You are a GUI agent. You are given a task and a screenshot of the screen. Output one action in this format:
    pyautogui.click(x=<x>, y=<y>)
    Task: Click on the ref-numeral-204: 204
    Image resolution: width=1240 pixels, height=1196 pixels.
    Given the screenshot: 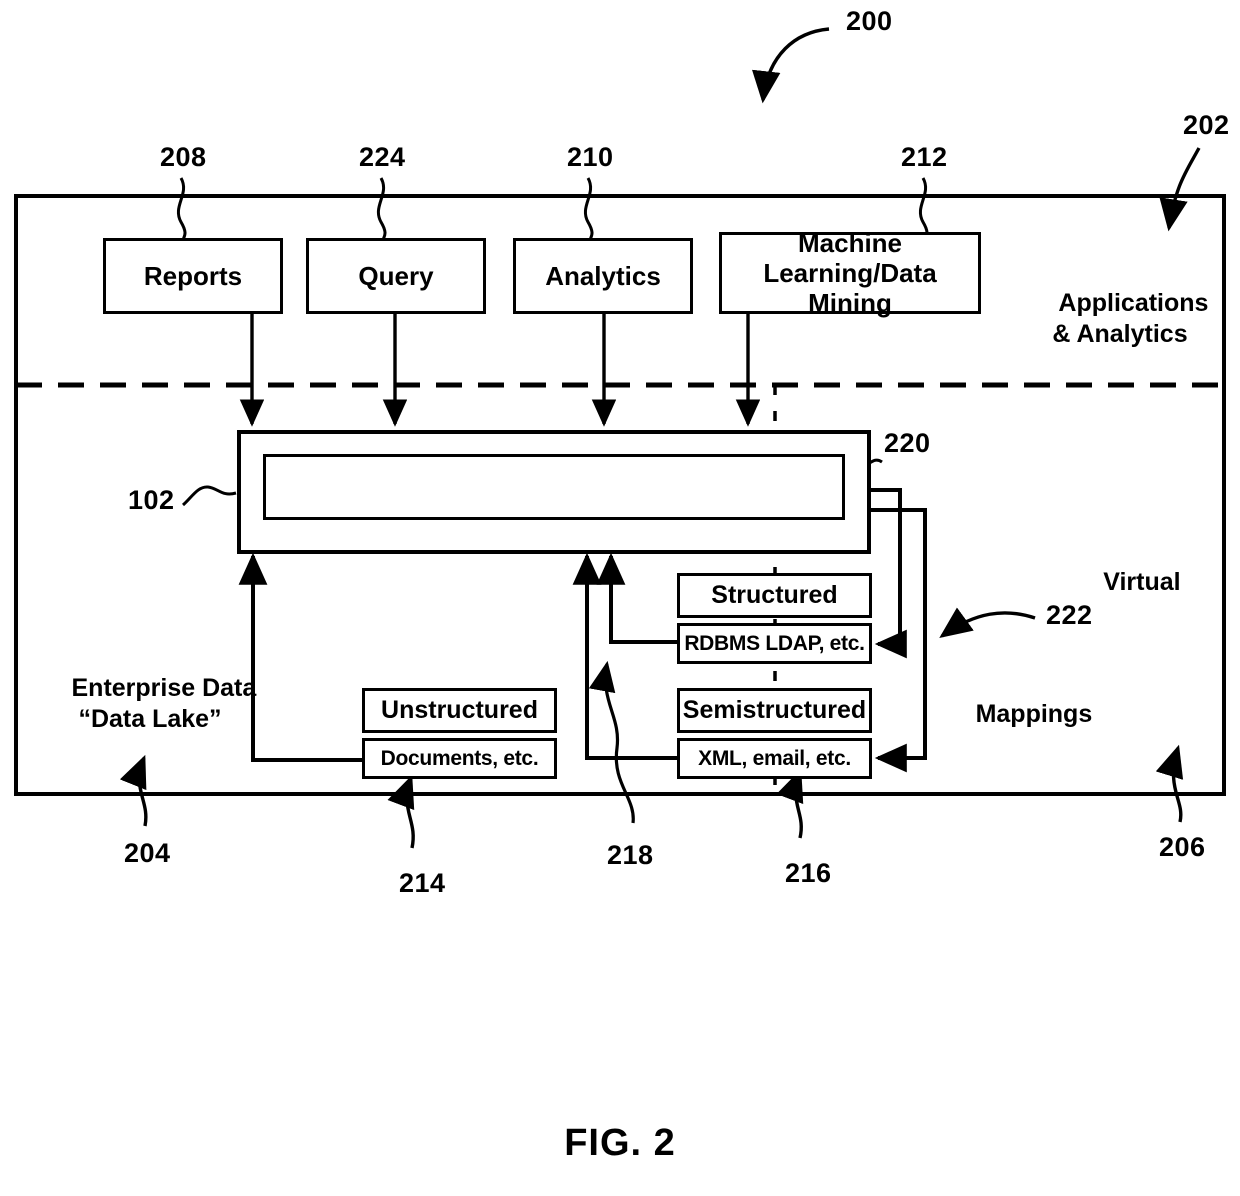 What is the action you would take?
    pyautogui.click(x=147, y=853)
    